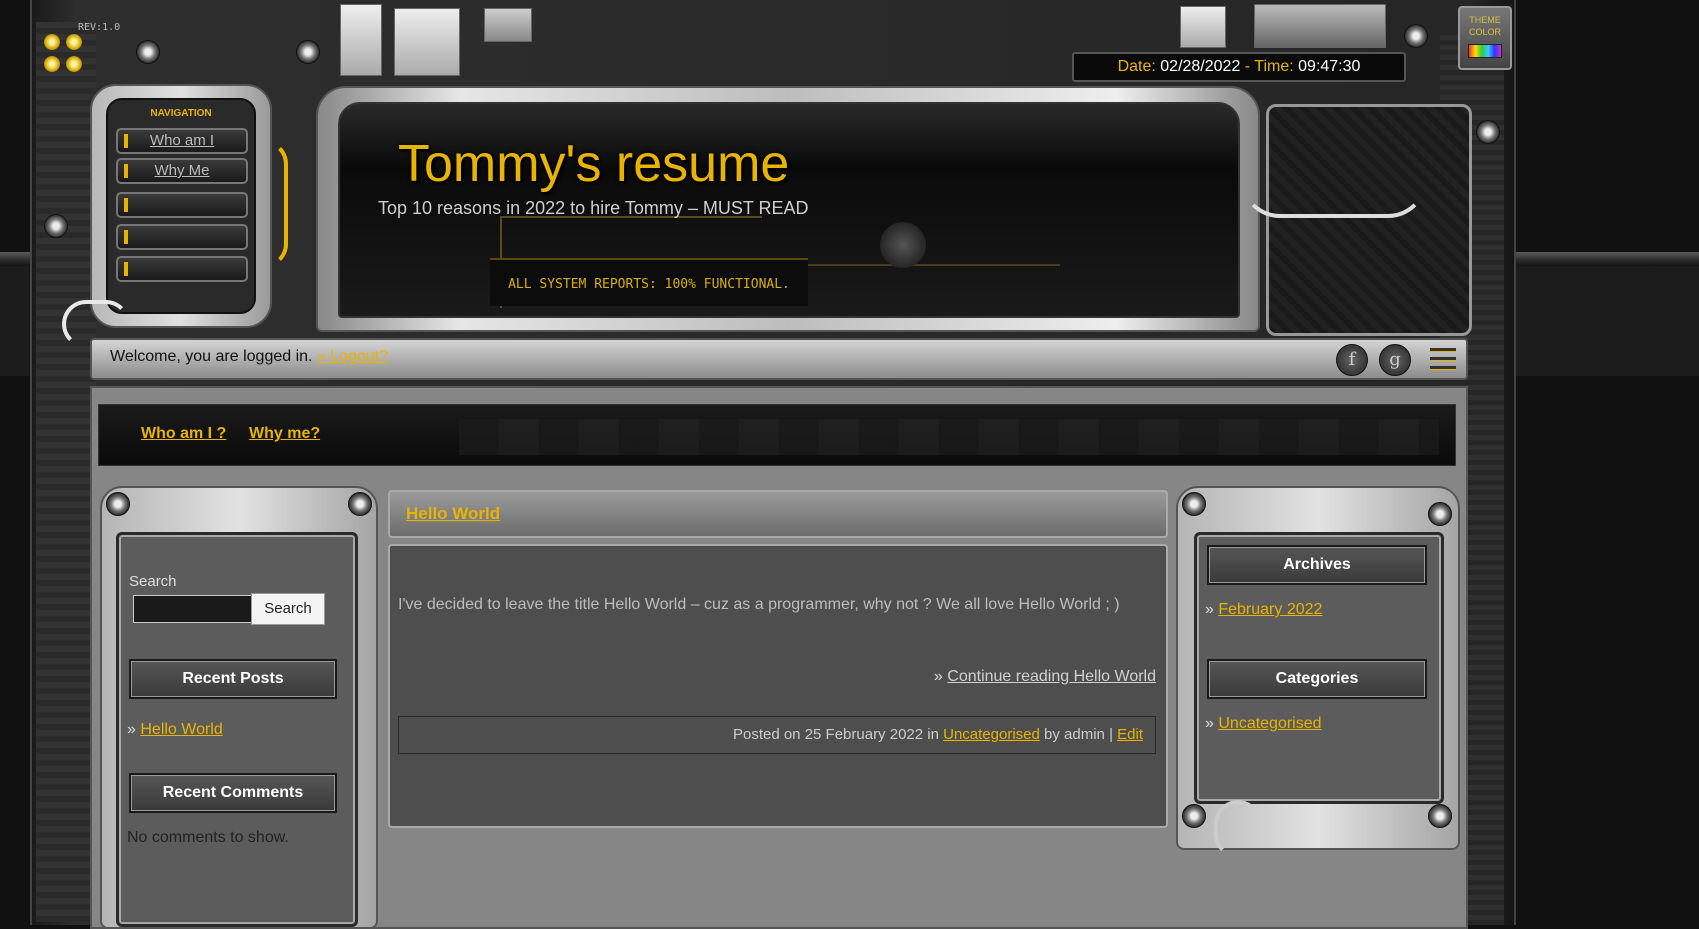  I want to click on time-label: Time:, so click(1274, 66).